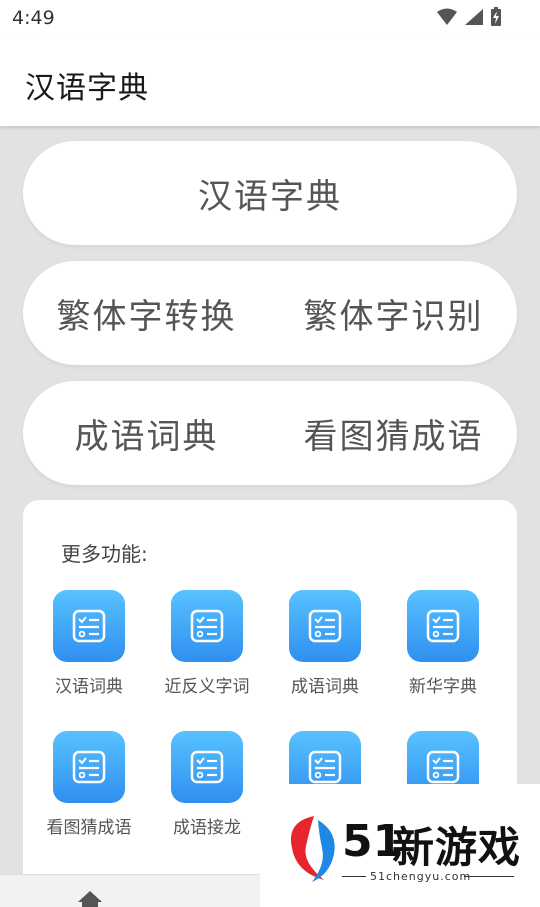 Image resolution: width=540 pixels, height=907 pixels. I want to click on fantizi-convert-button: 繁体字转换, so click(146, 313).